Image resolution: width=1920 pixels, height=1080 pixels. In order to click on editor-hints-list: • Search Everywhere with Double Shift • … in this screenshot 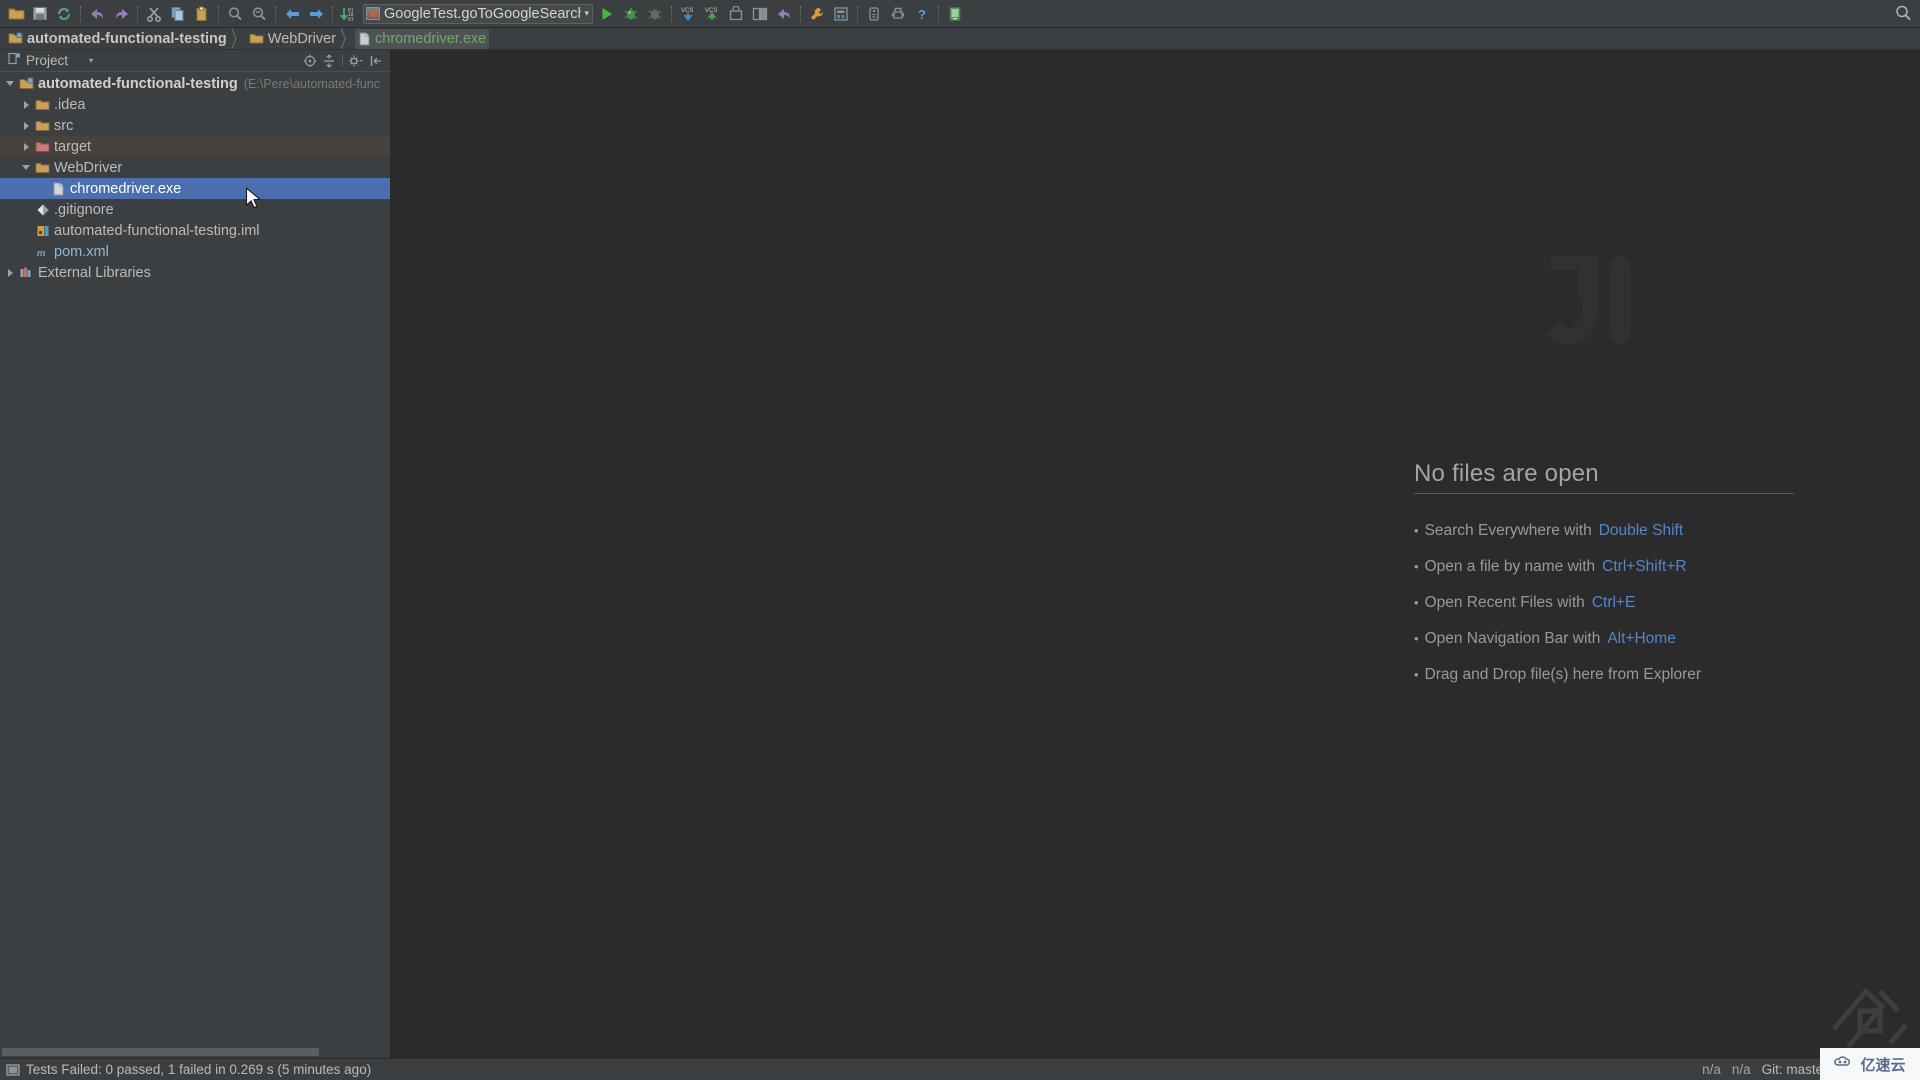, I will do `click(1604, 603)`.